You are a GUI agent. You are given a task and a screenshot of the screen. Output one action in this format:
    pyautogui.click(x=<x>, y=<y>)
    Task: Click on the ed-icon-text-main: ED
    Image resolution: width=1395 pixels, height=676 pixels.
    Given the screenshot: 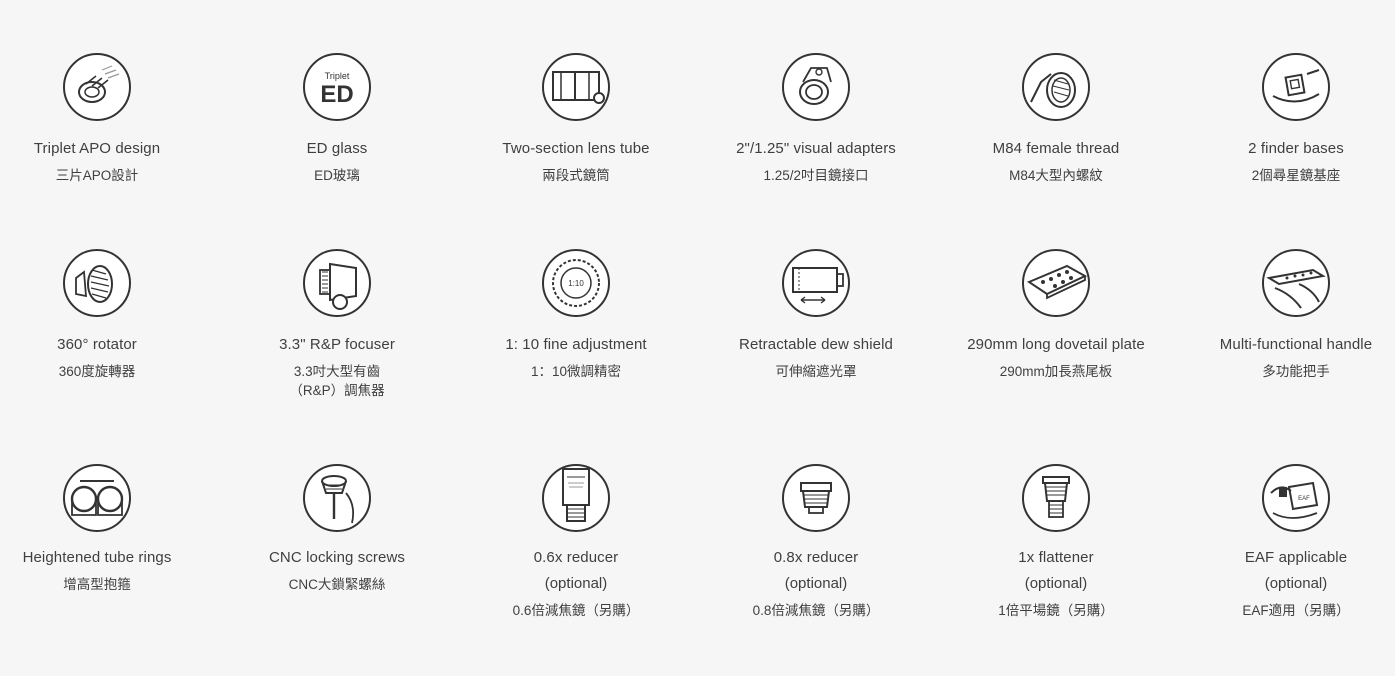 What is the action you would take?
    pyautogui.click(x=336, y=94)
    